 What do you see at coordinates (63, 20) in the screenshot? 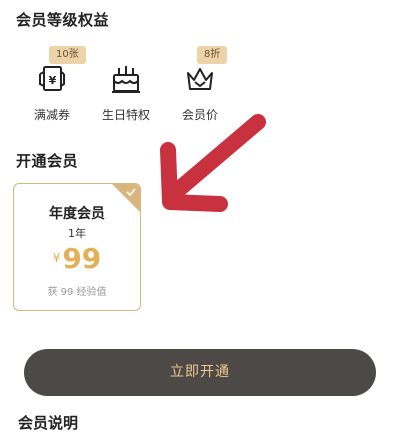
I see `benefits-section-title: 会员等级权益` at bounding box center [63, 20].